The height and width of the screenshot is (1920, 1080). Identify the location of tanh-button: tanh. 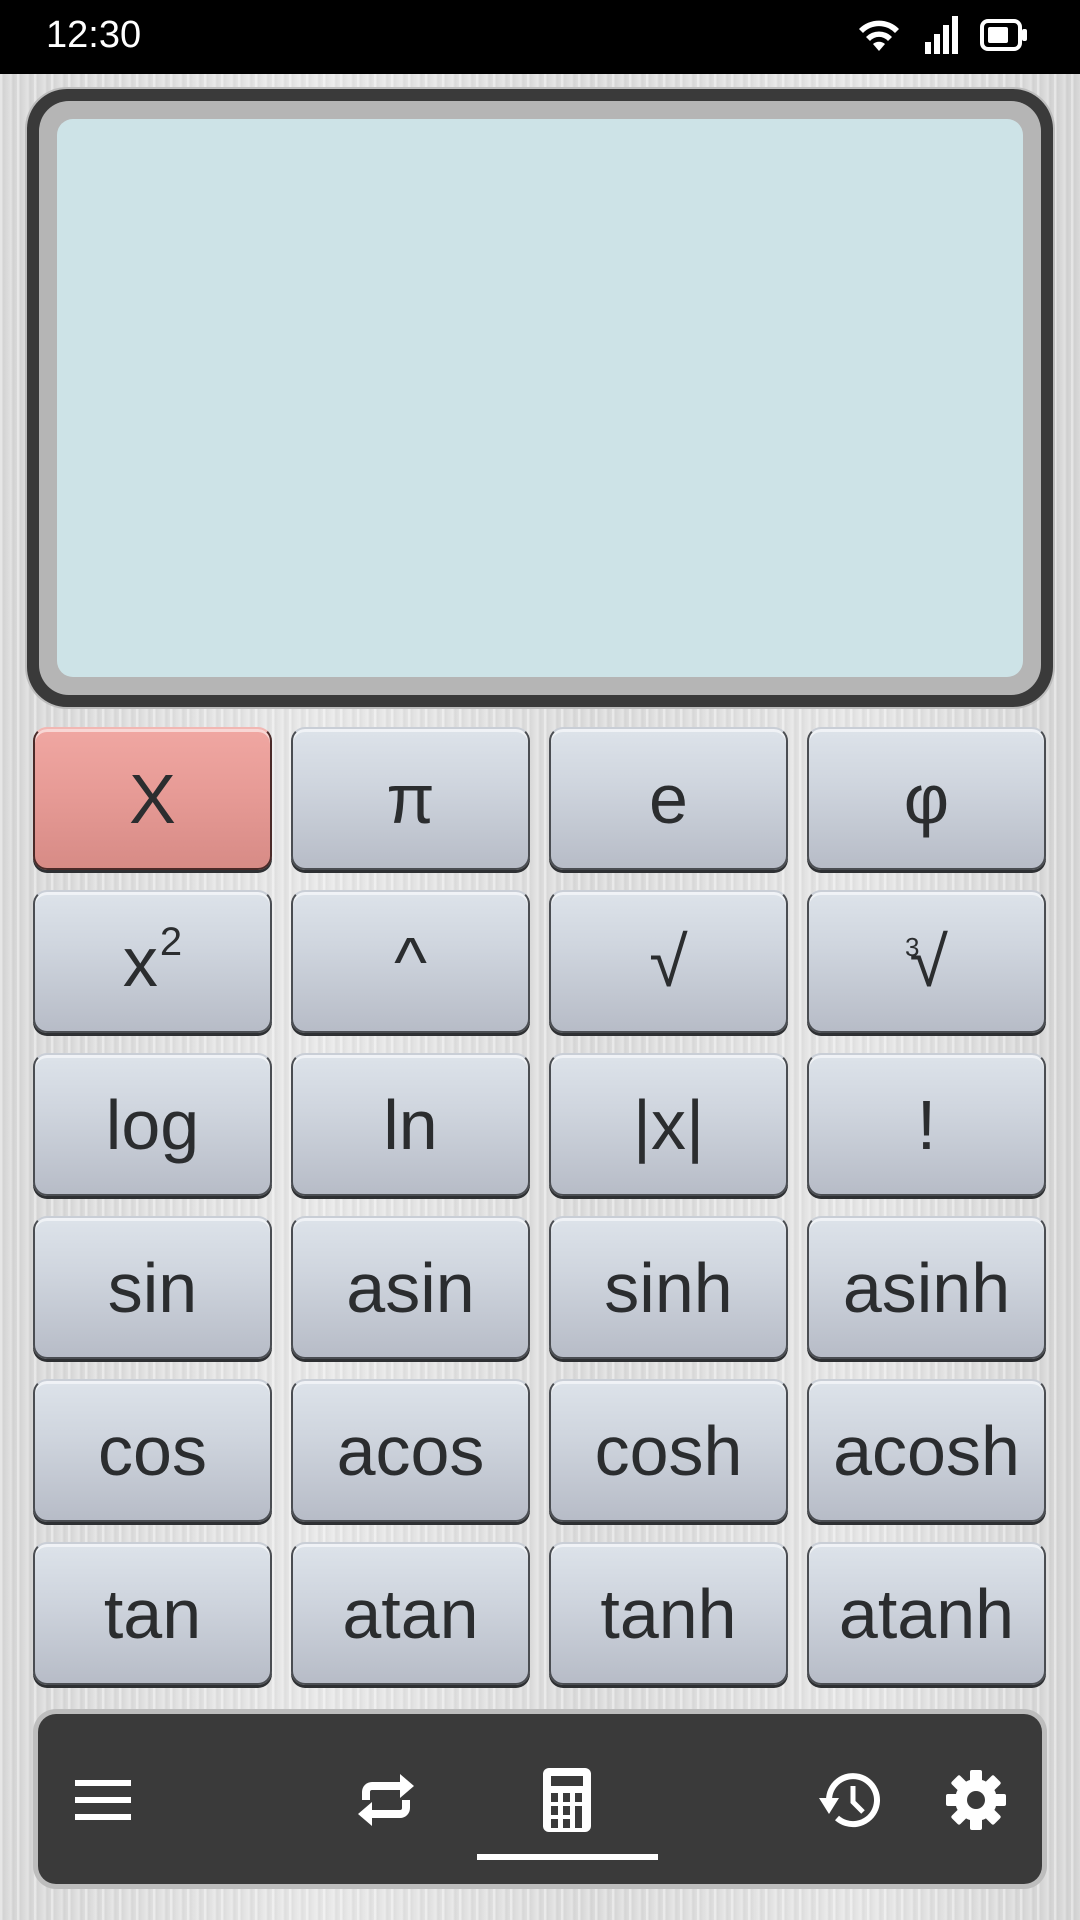
(668, 1613).